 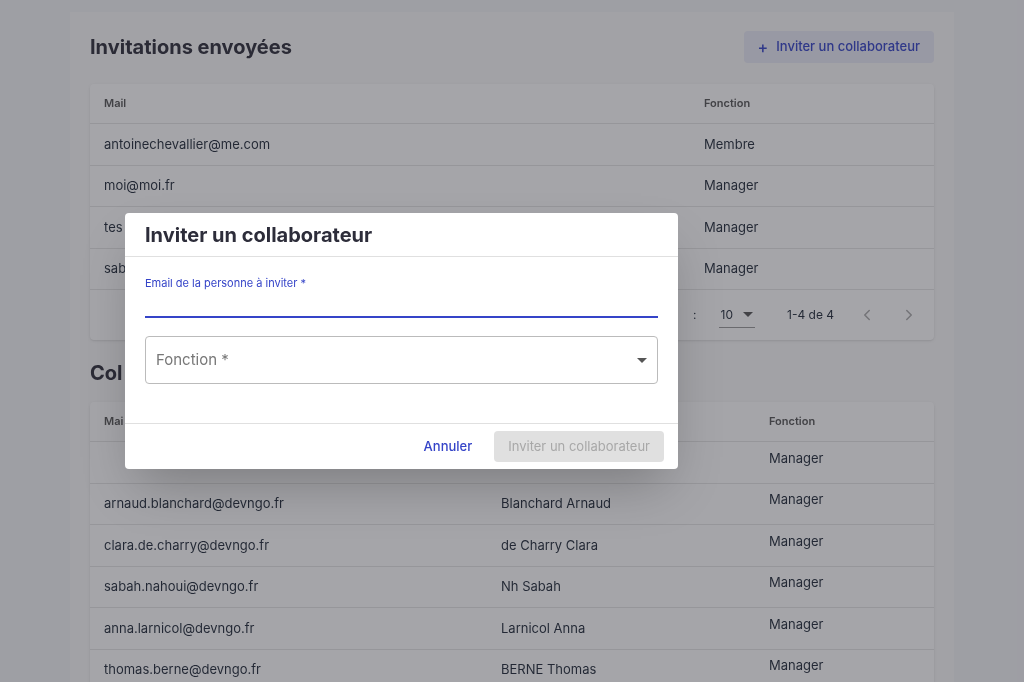 I want to click on cancel-button: Annuler, so click(x=448, y=446).